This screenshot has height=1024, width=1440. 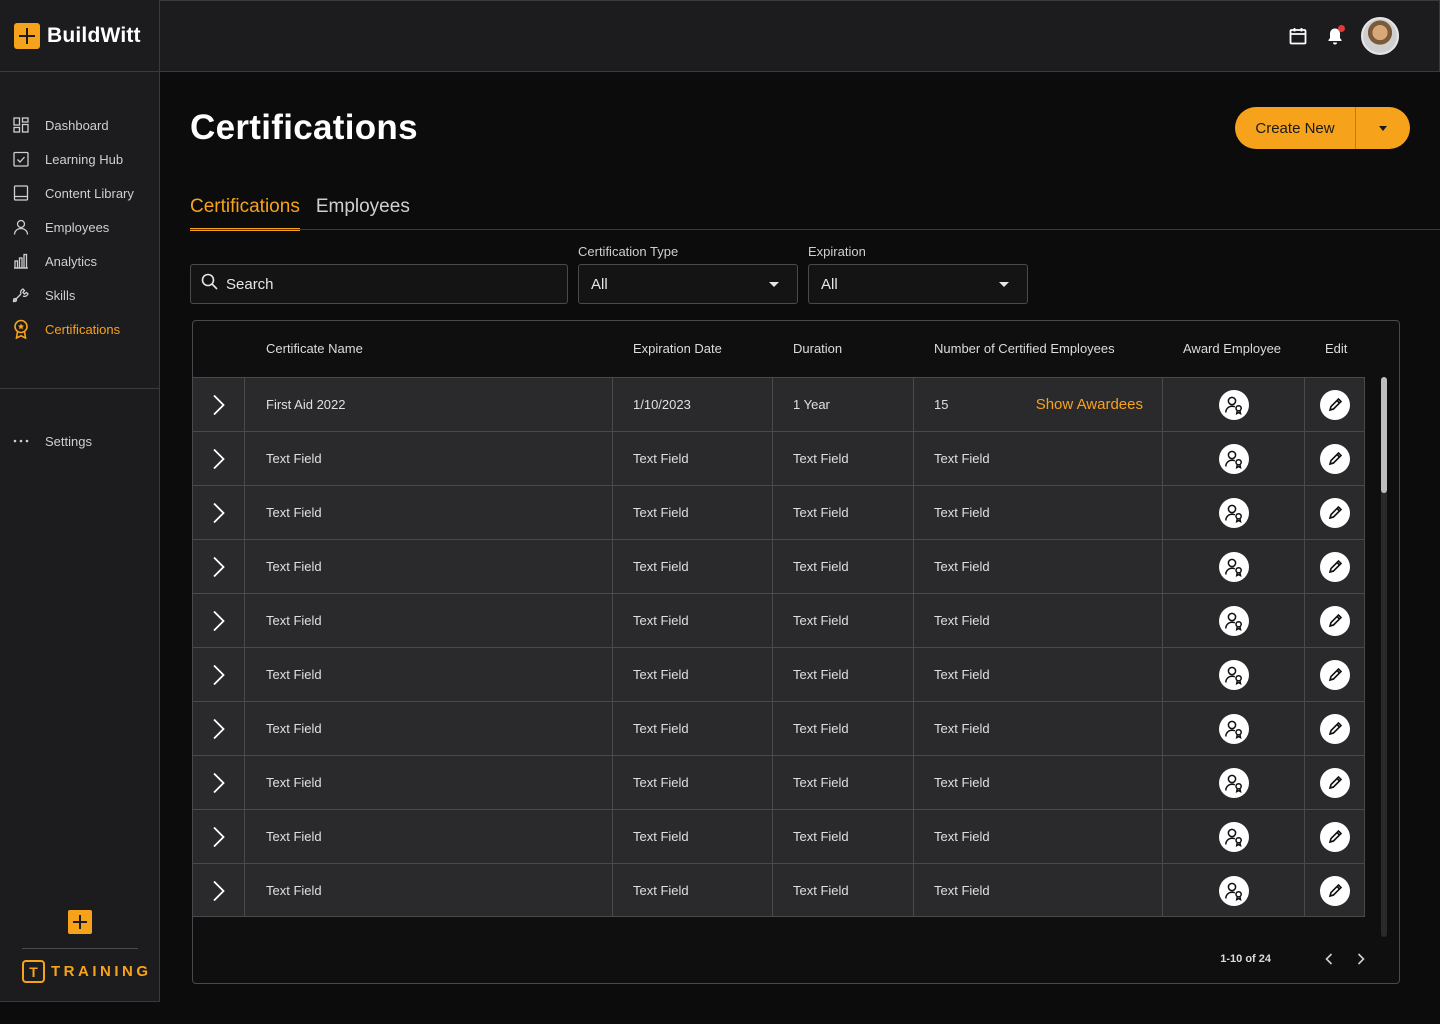 I want to click on more-dots-icon, so click(x=21, y=441).